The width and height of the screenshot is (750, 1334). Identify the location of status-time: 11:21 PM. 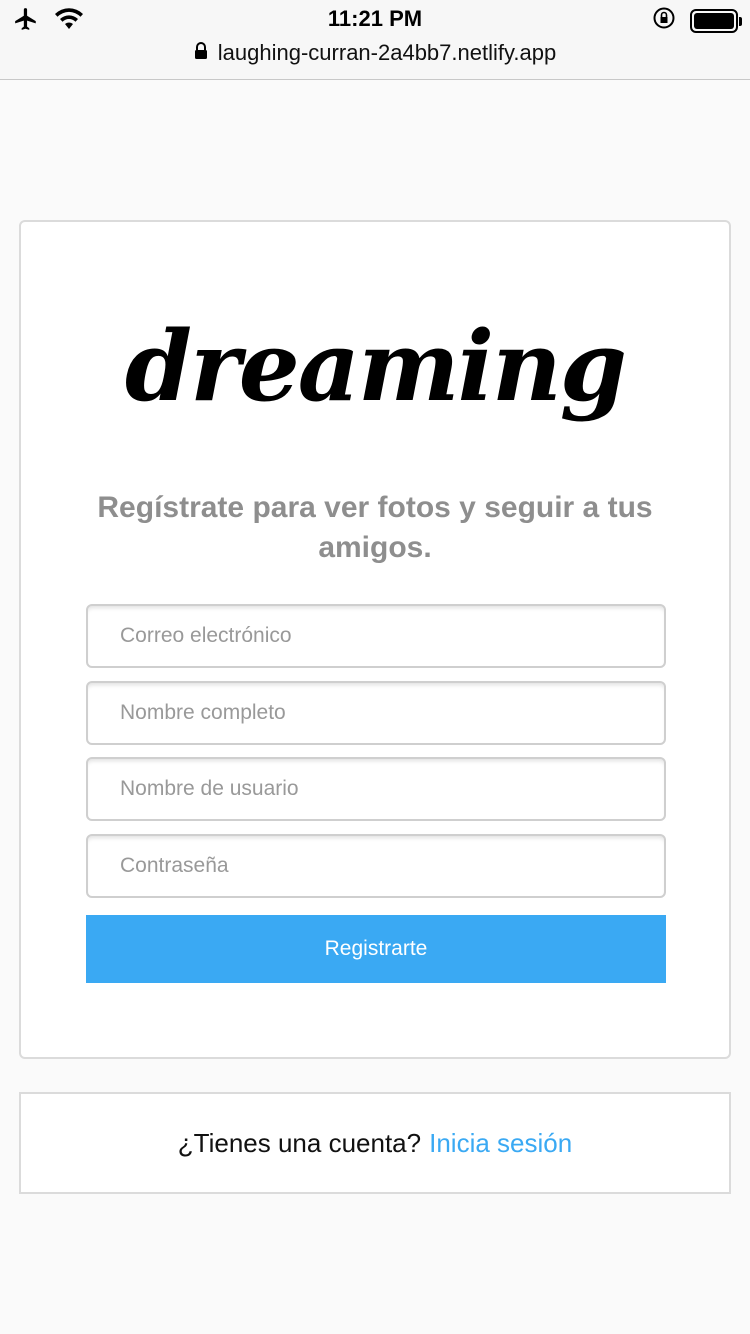
(375, 18).